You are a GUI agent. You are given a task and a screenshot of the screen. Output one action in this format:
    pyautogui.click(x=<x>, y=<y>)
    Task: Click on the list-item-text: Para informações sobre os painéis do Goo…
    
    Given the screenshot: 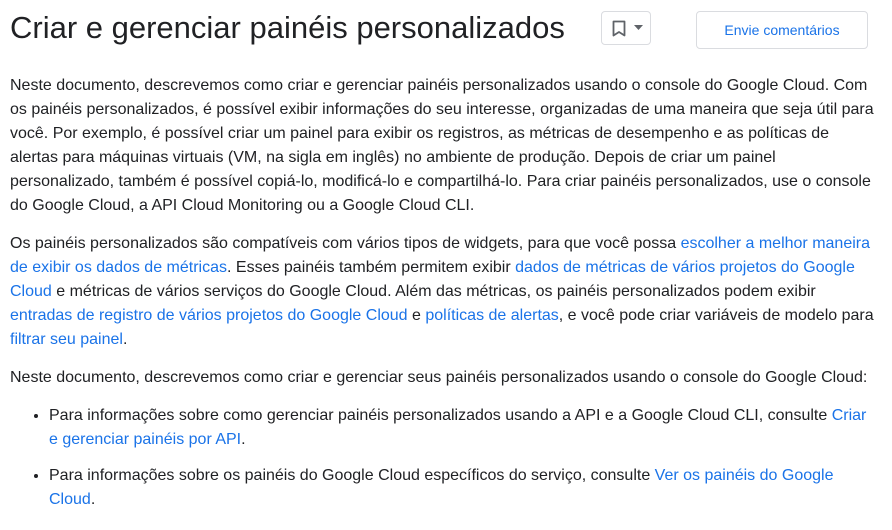 What is the action you would take?
    pyautogui.click(x=352, y=475)
    